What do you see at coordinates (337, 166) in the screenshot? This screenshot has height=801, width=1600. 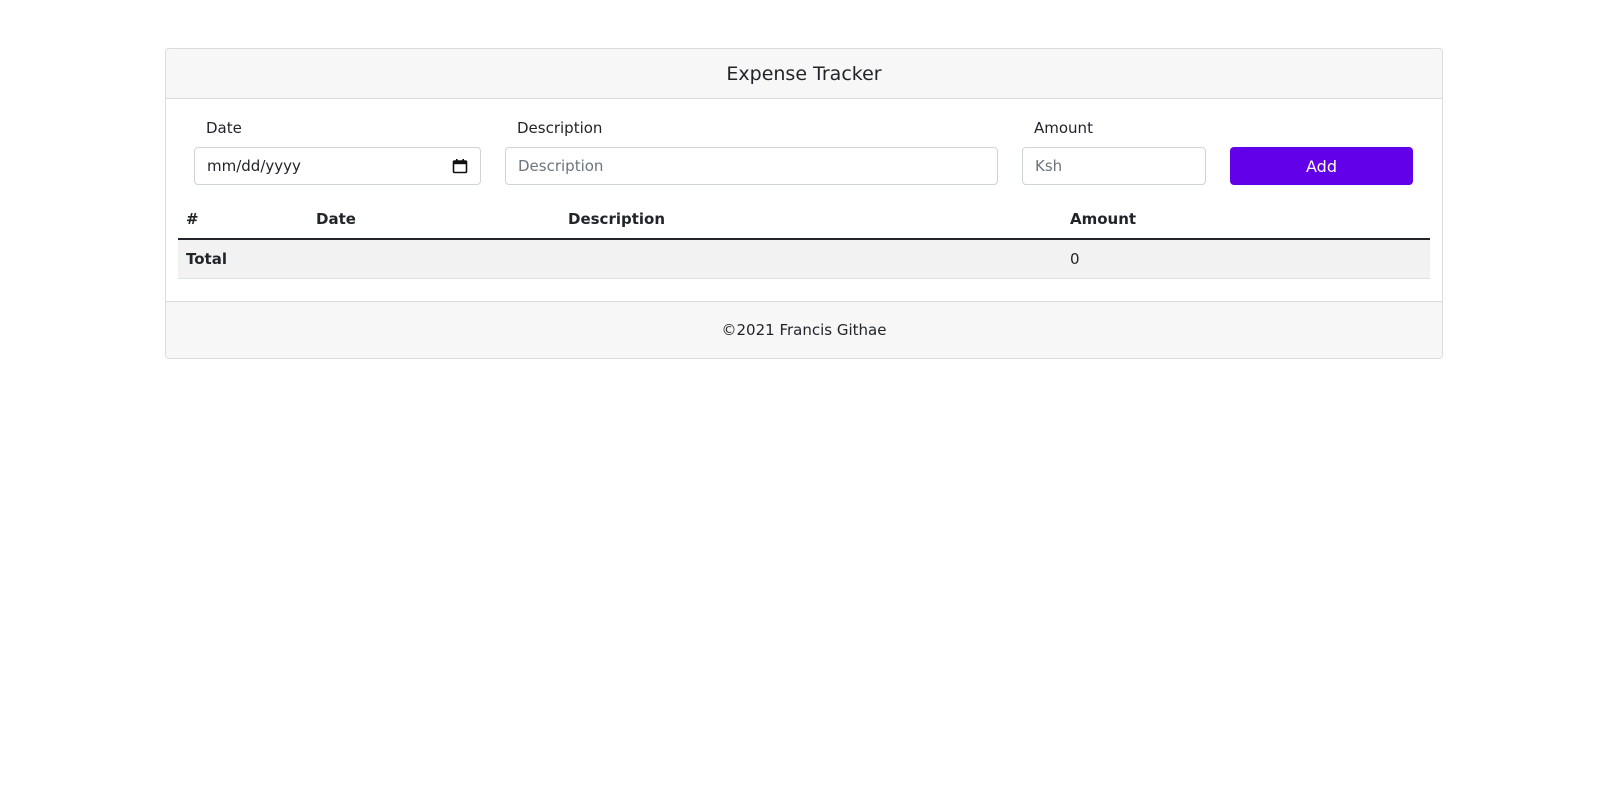 I see `date-field: mm/dd/yyyy` at bounding box center [337, 166].